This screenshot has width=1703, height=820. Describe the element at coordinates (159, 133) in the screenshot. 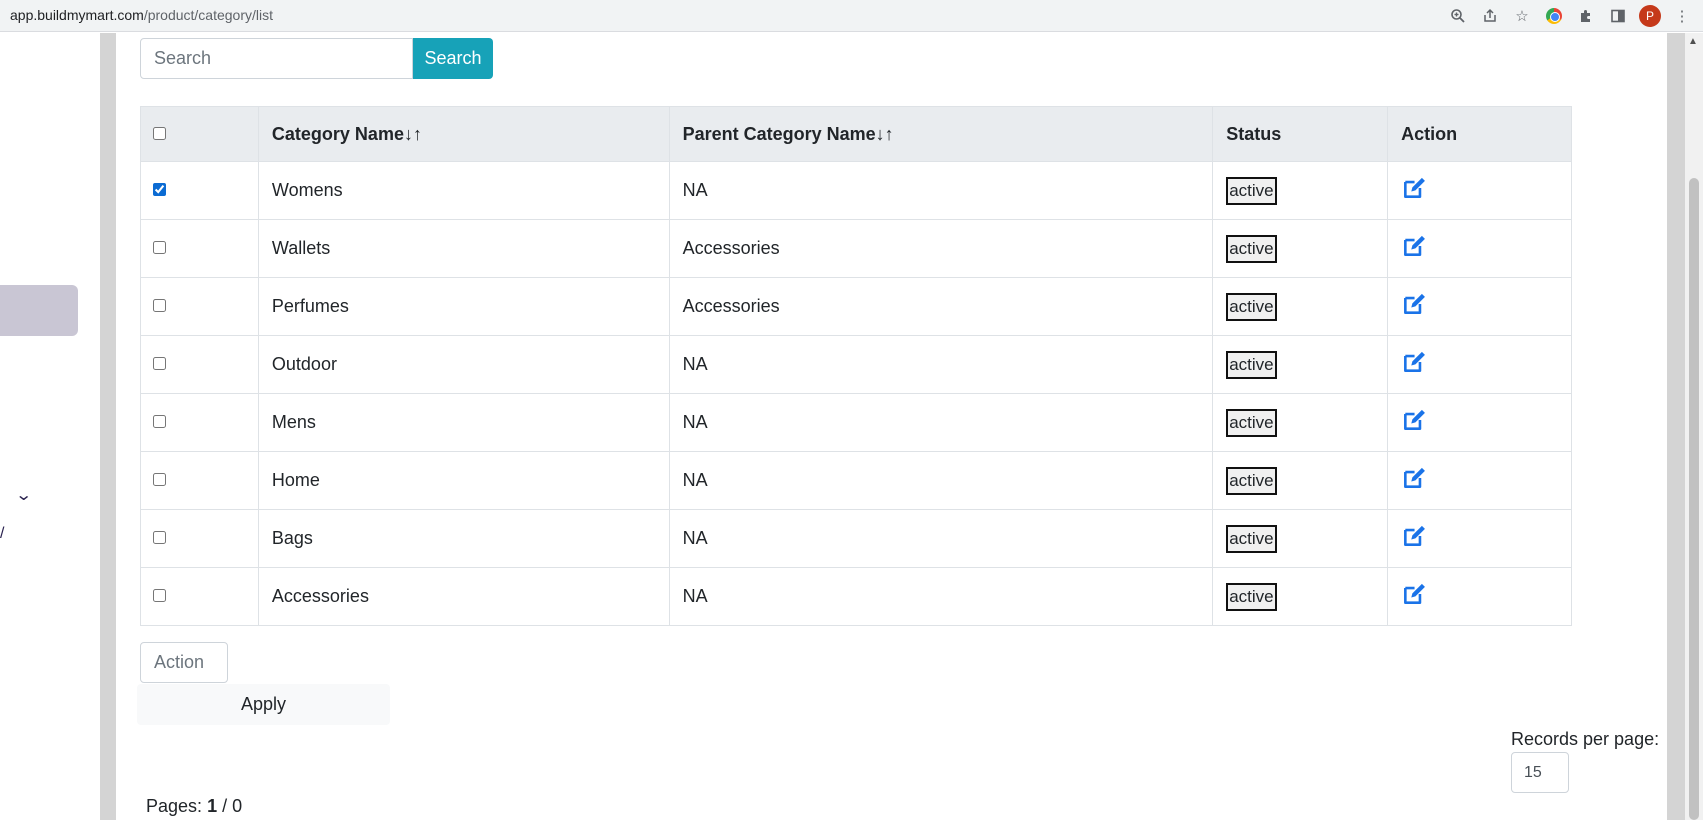

I see `select-all-checkbox` at that location.